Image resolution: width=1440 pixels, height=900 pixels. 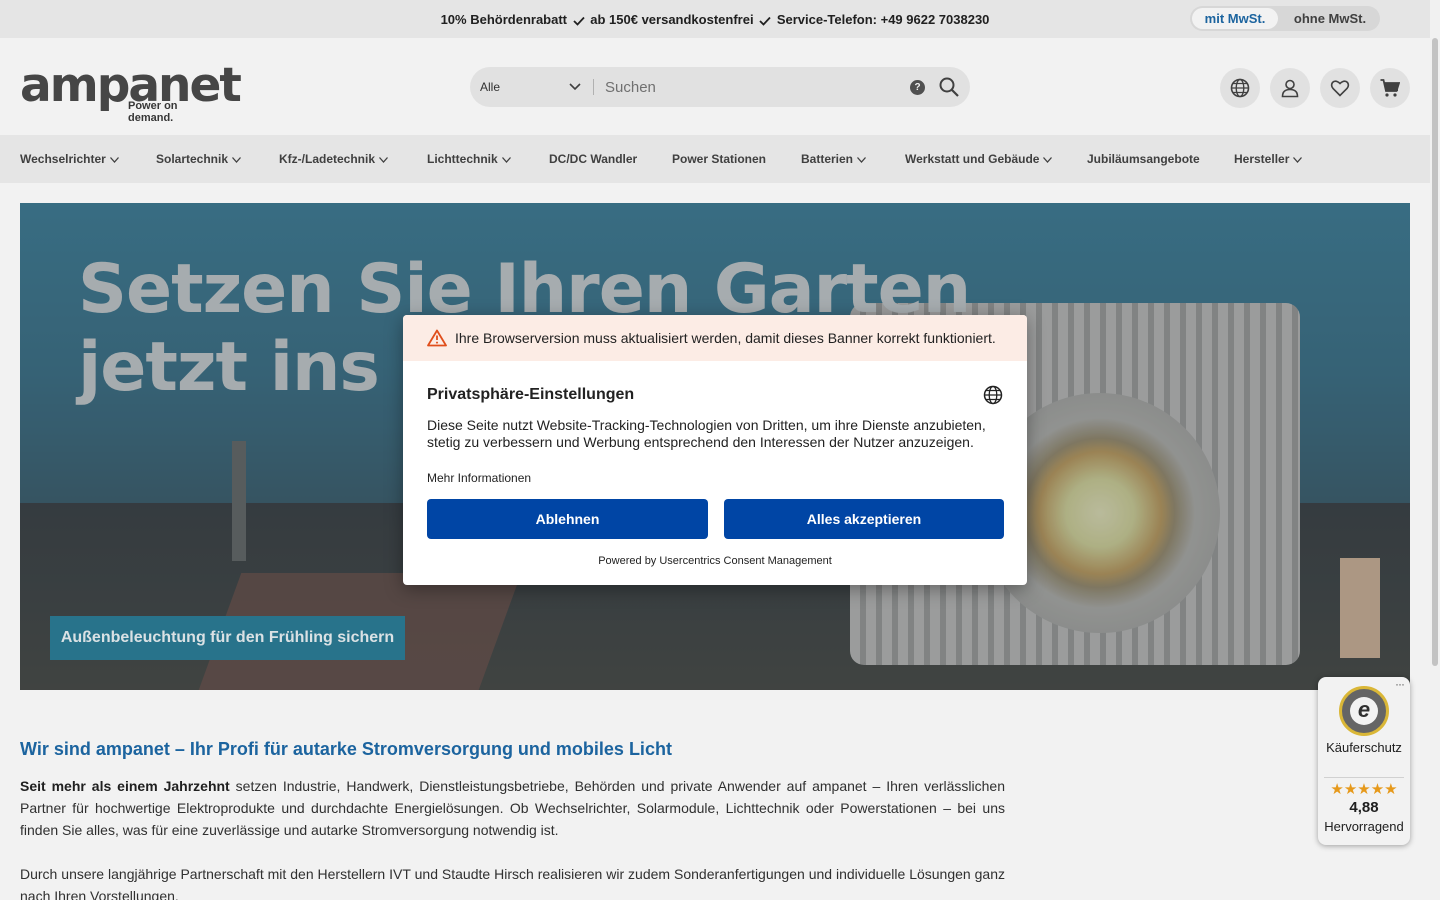 I want to click on scrollbar-thumb, so click(x=1435, y=352).